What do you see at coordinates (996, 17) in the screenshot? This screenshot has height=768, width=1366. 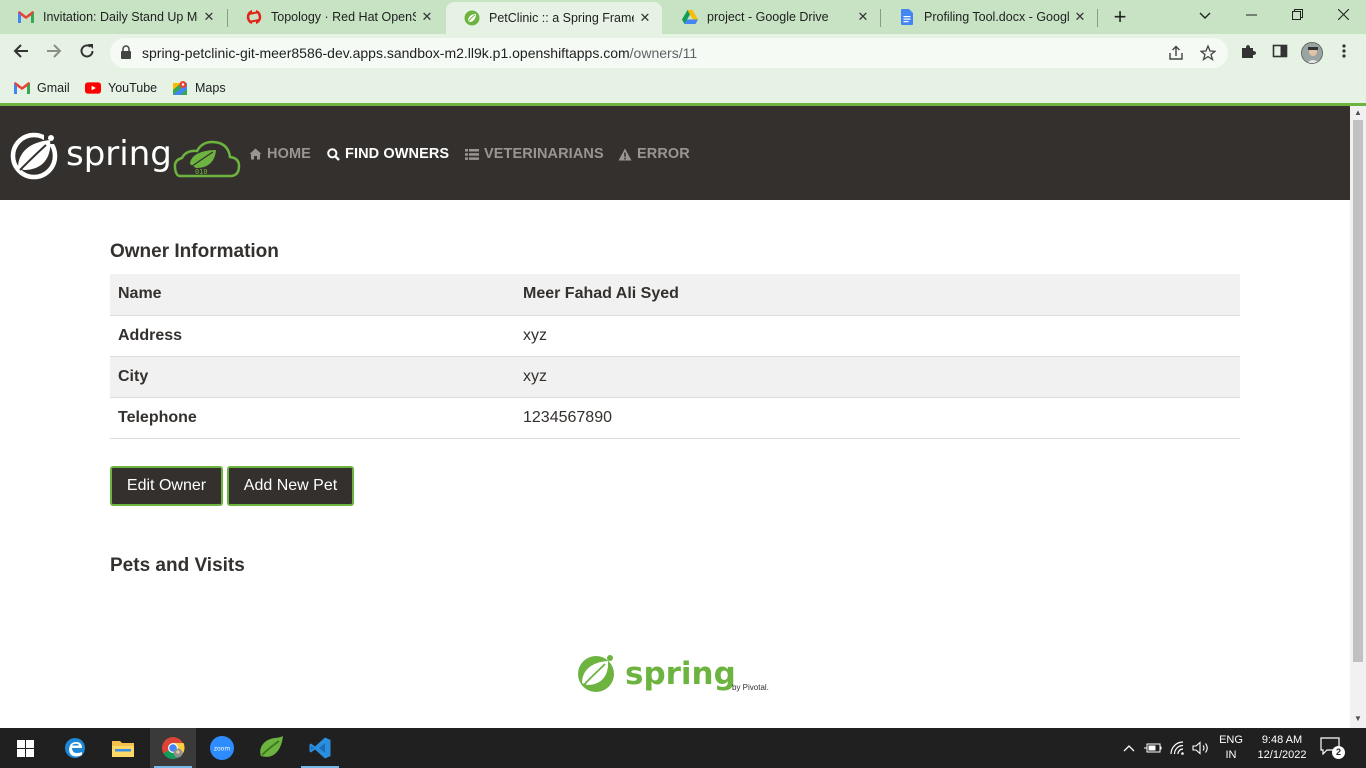 I see `tab-title: Profiling Tool.docx - Google` at bounding box center [996, 17].